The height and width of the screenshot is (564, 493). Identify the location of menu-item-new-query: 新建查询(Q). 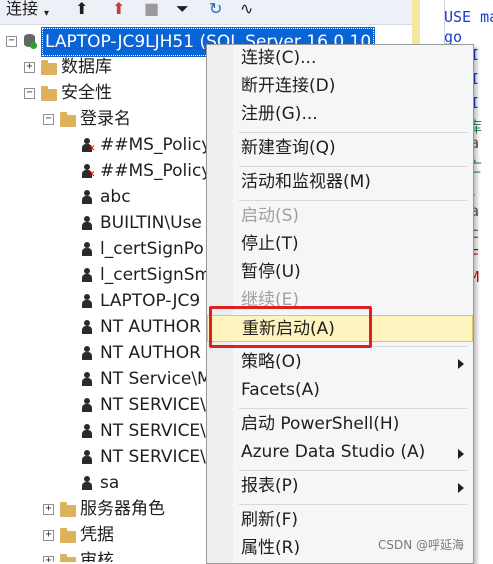
(340, 148).